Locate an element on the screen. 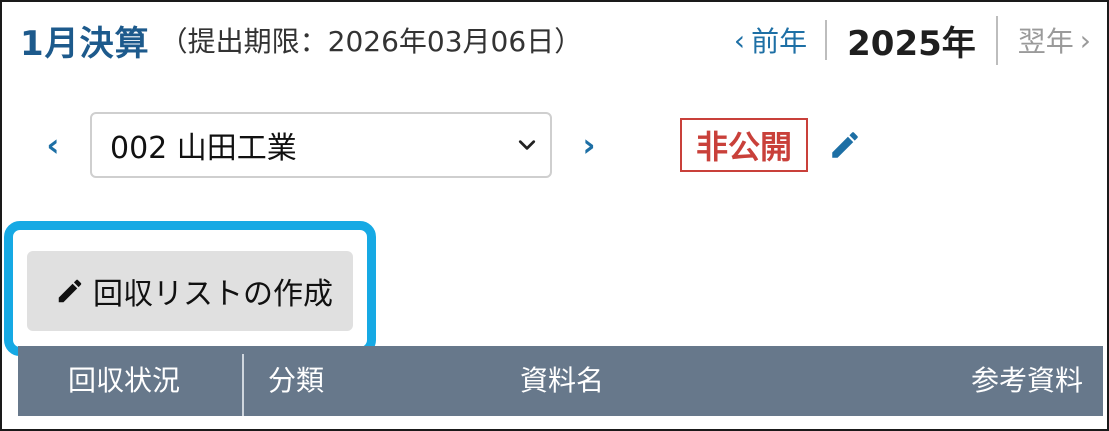  visibility-badge: 非公開 is located at coordinates (744, 145).